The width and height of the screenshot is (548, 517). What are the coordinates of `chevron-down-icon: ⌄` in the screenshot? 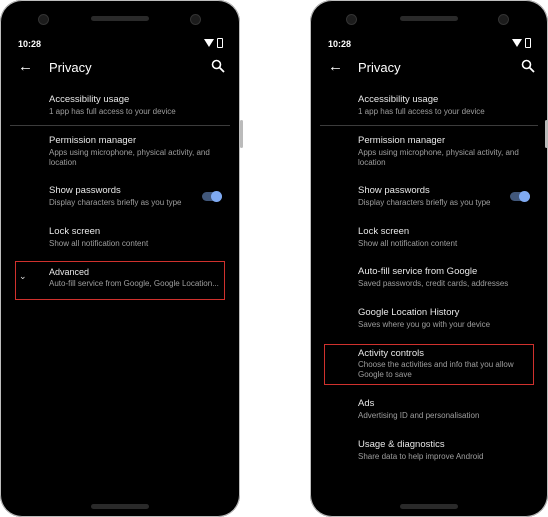 It's located at (23, 276).